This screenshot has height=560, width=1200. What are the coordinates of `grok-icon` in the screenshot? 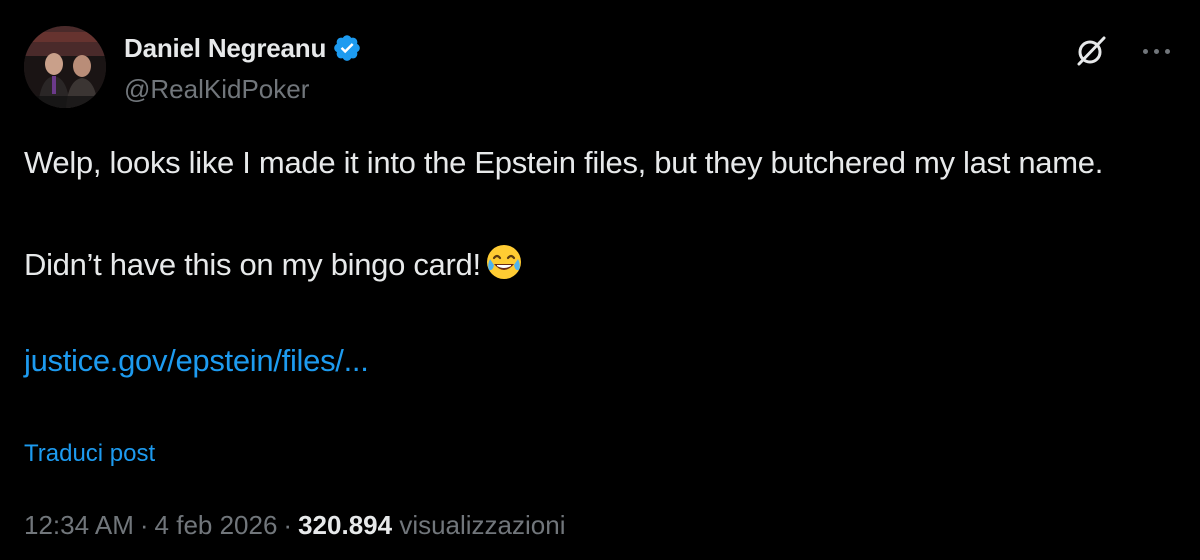 It's located at (1091, 51).